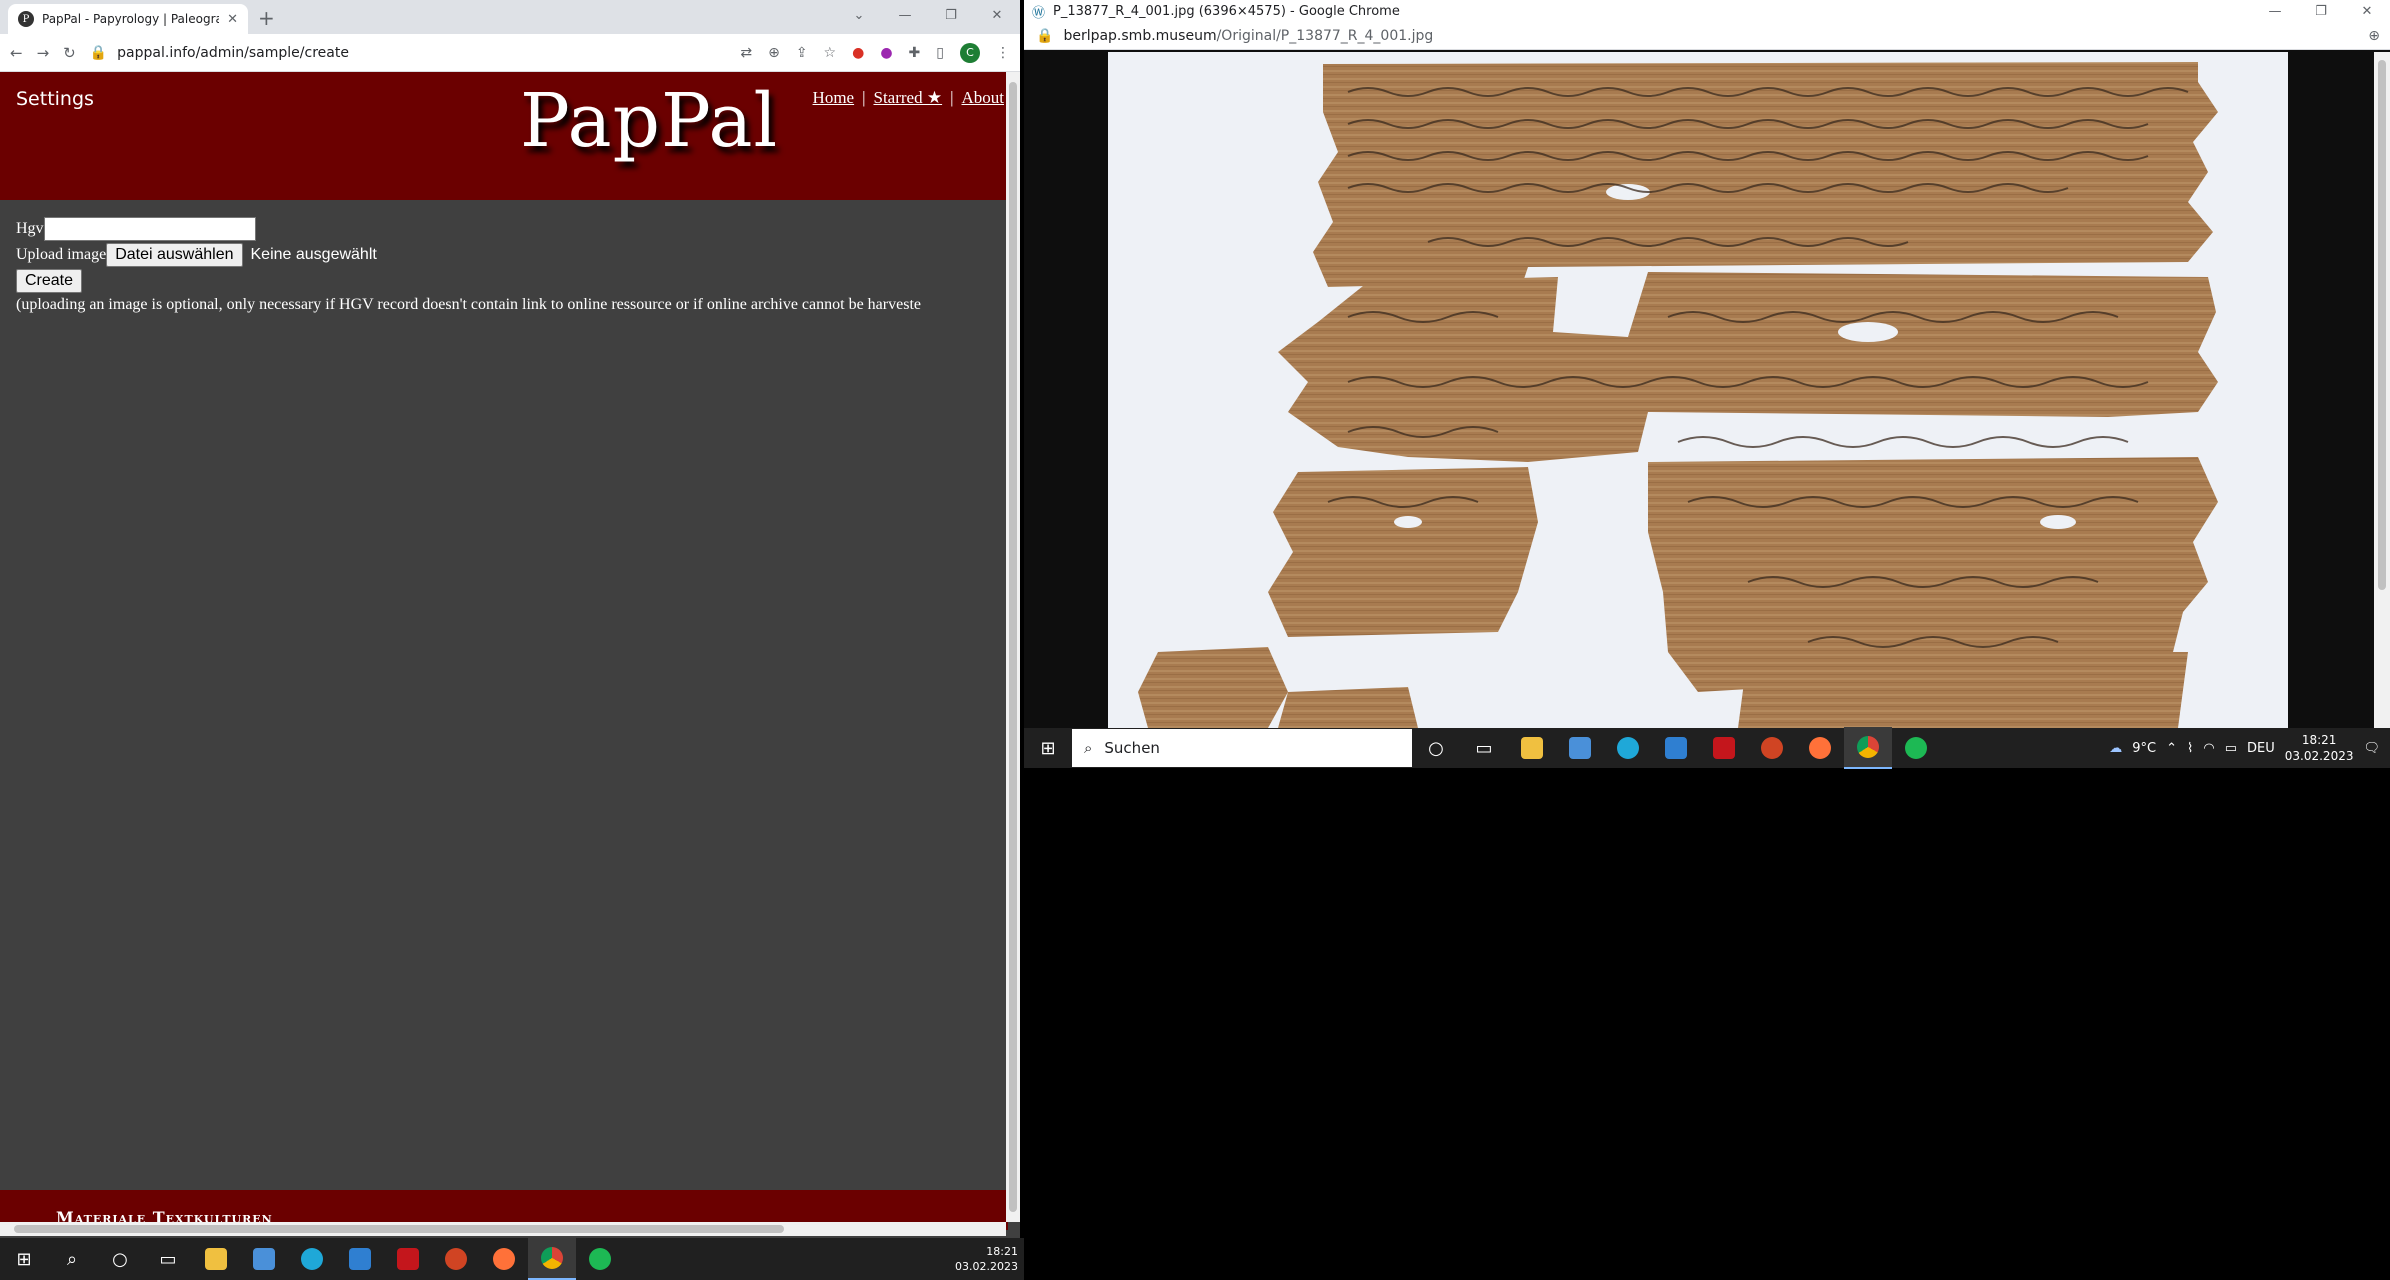 This screenshot has width=2390, height=1280. I want to click on address-bar: 🔒 pappal.info/admin/sample/create, so click(408, 53).